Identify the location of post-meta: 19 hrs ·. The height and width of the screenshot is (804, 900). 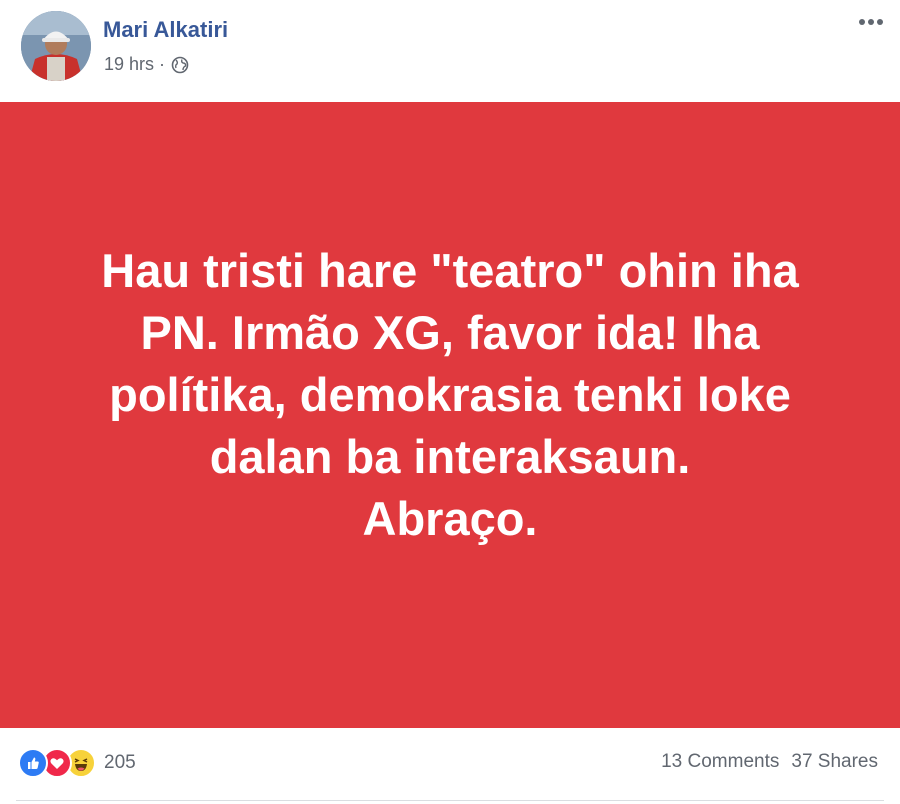
(146, 64).